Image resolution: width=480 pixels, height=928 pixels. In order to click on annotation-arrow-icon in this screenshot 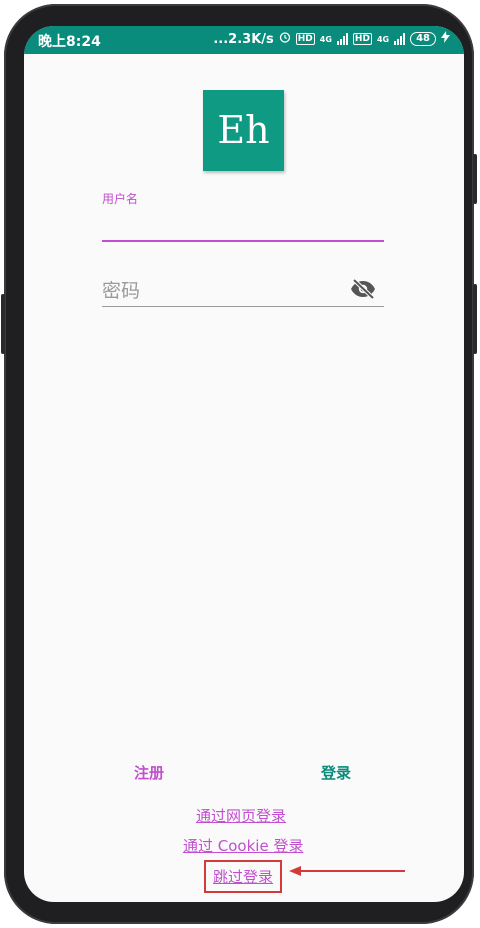, I will do `click(347, 871)`.